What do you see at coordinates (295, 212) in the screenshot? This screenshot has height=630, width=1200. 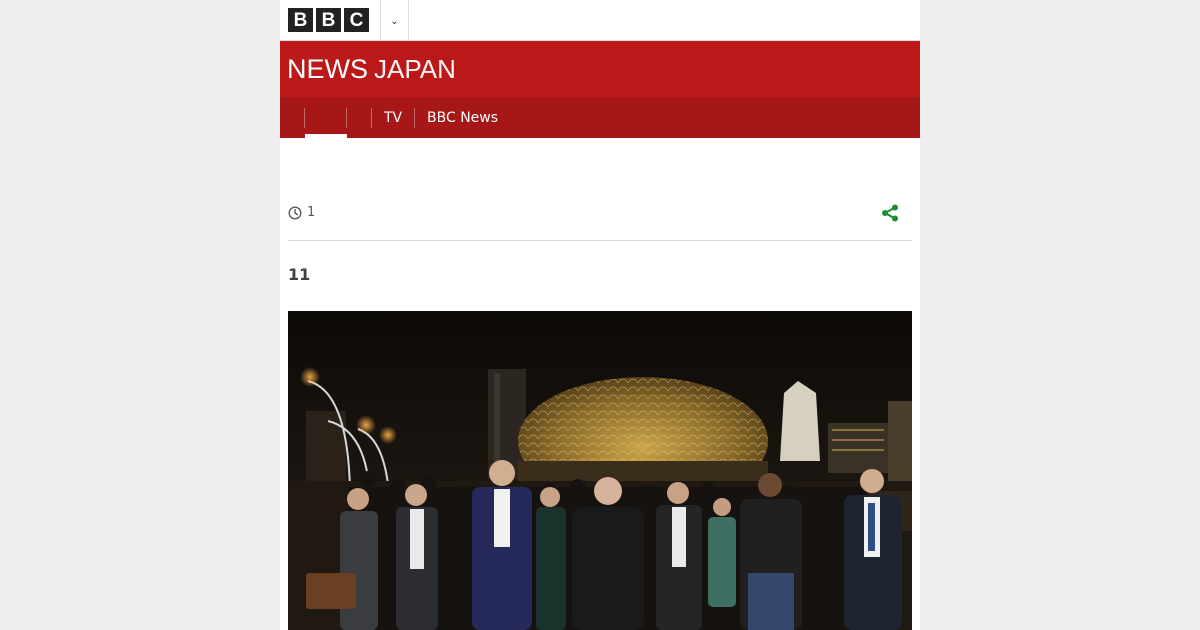 I see `clock-icon` at bounding box center [295, 212].